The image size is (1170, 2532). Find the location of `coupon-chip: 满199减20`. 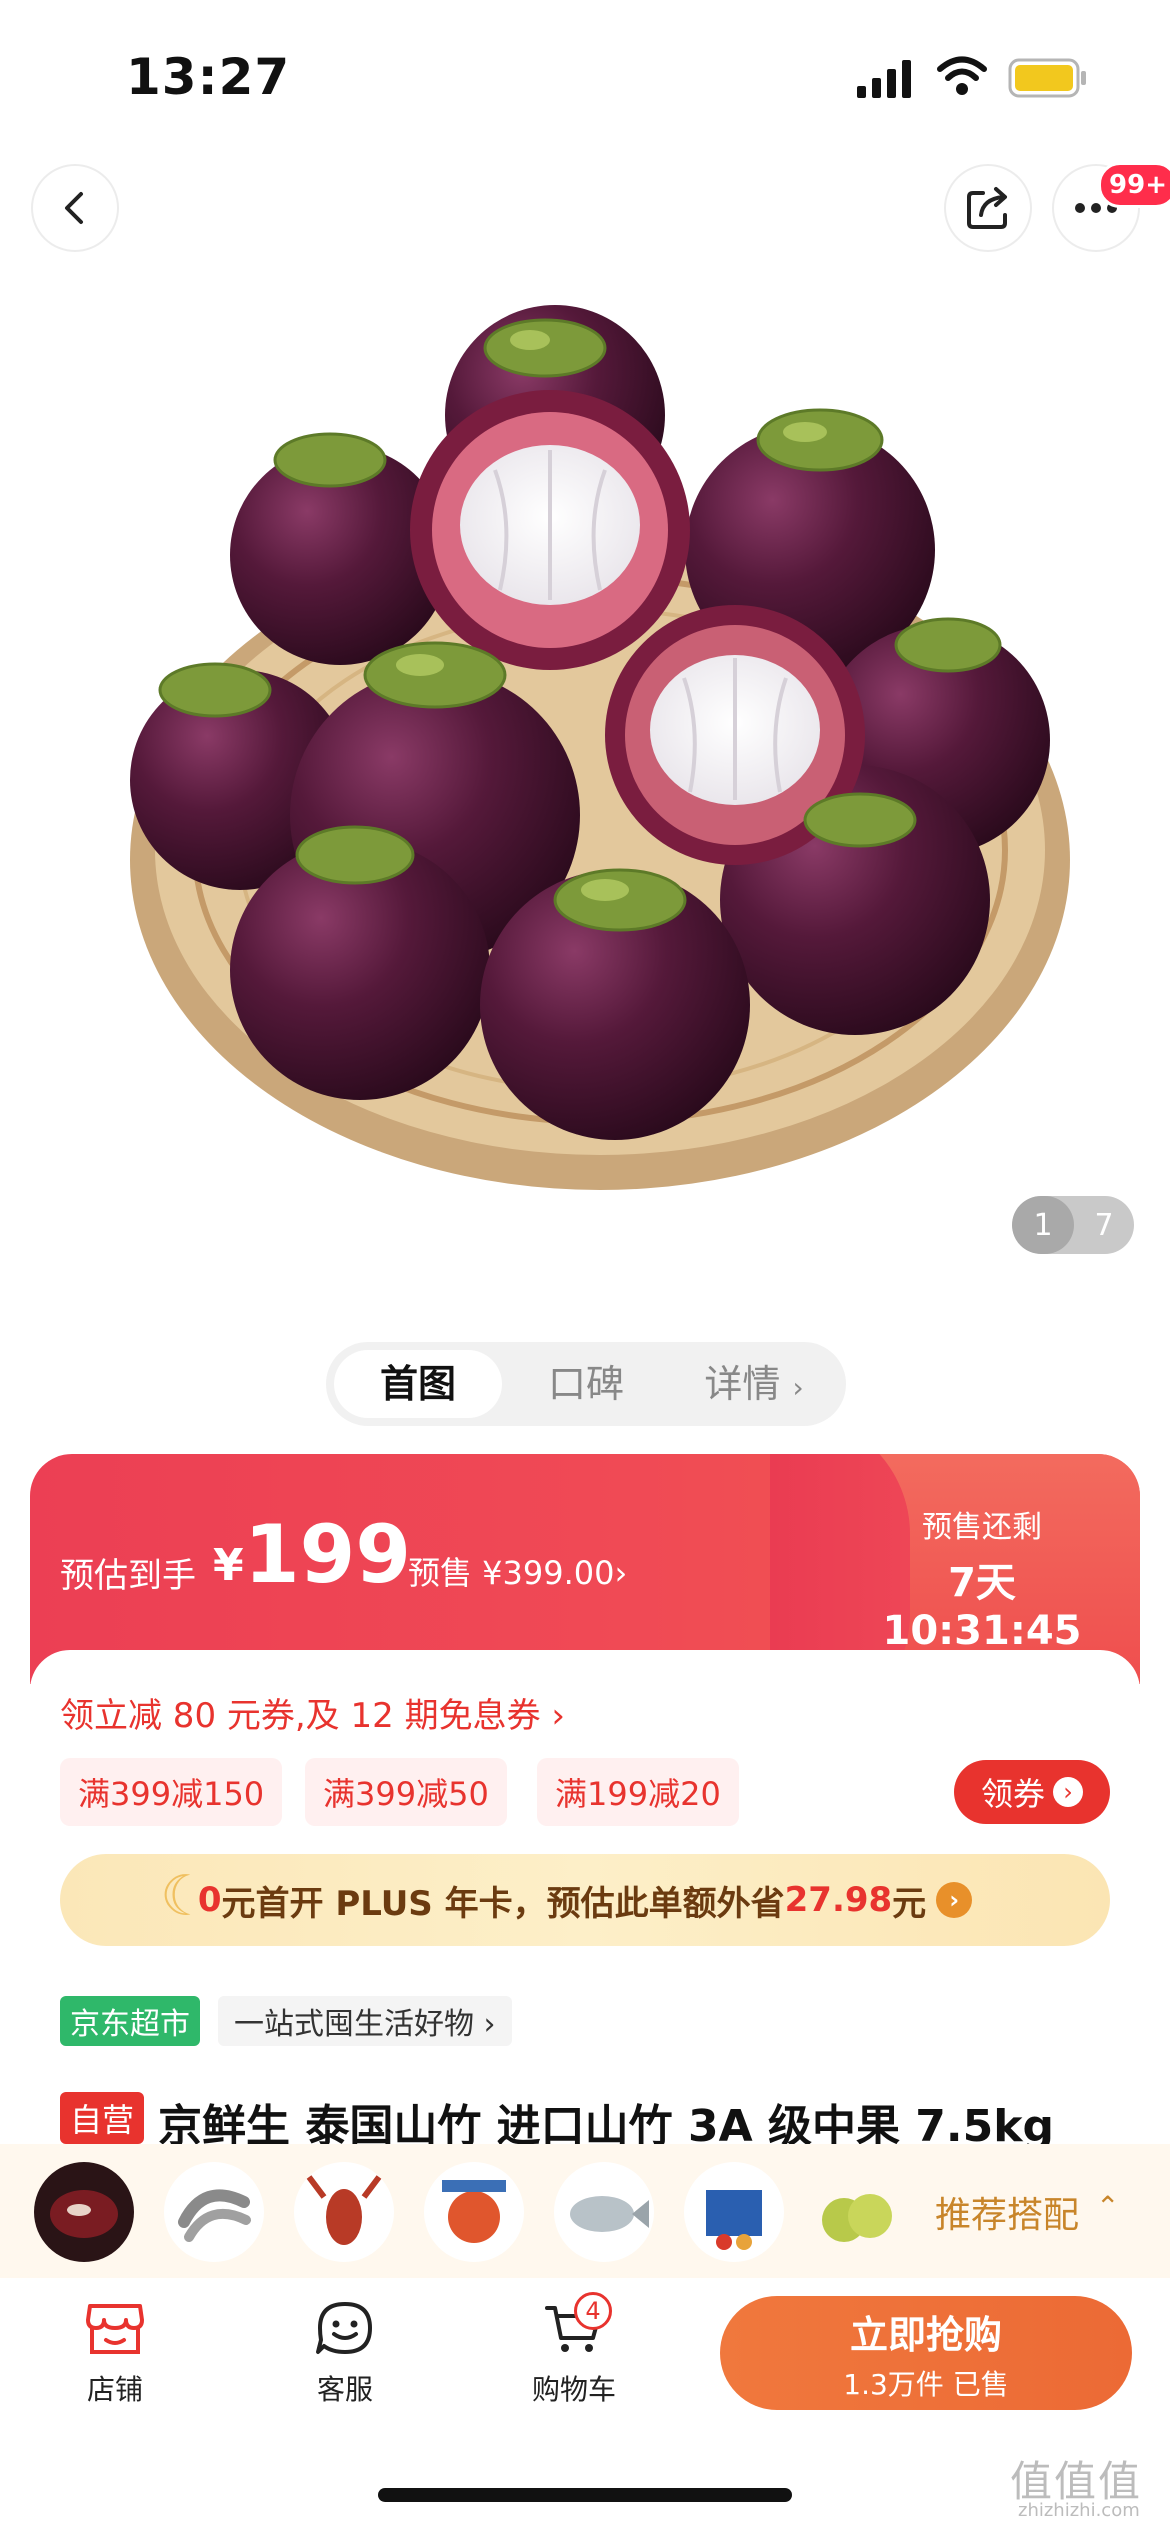

coupon-chip: 满199减20 is located at coordinates (638, 1792).